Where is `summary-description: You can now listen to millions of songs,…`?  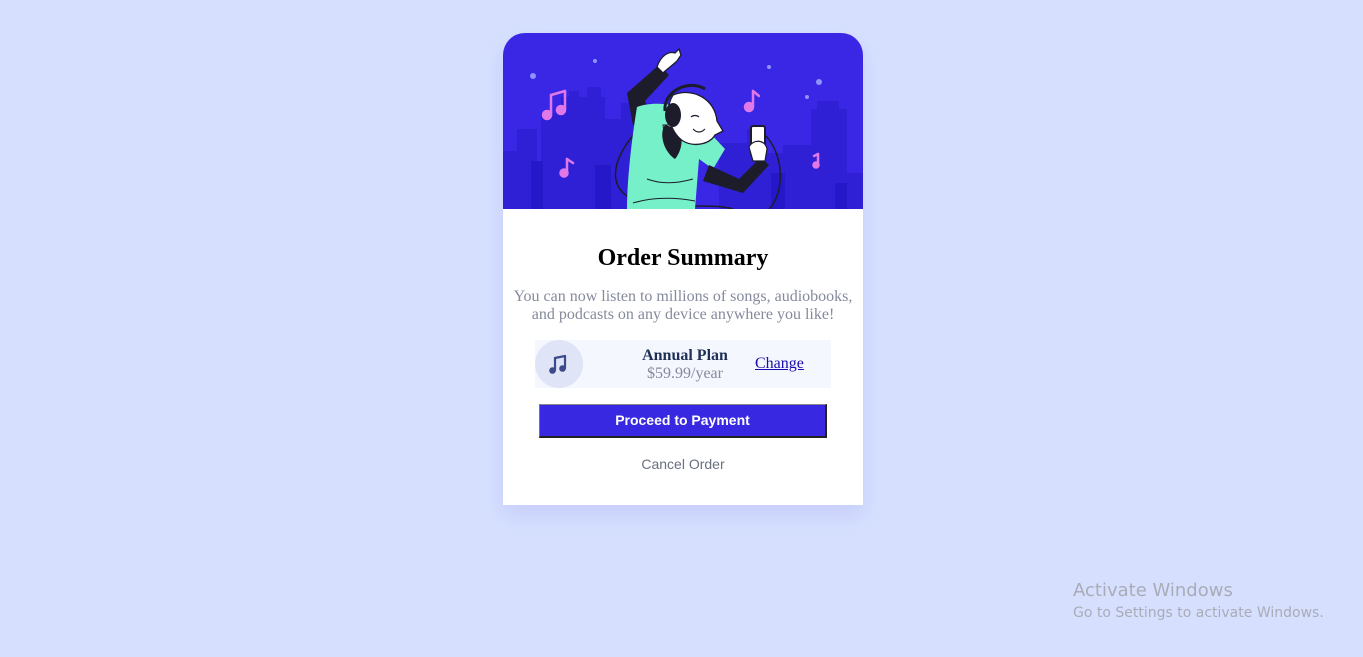 summary-description: You can now listen to millions of songs,… is located at coordinates (683, 305).